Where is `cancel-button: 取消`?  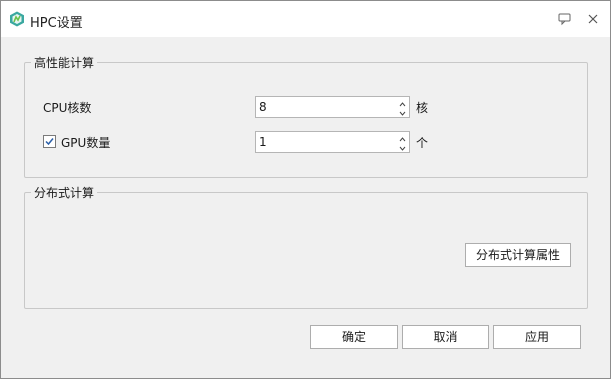
cancel-button: 取消 is located at coordinates (445, 337).